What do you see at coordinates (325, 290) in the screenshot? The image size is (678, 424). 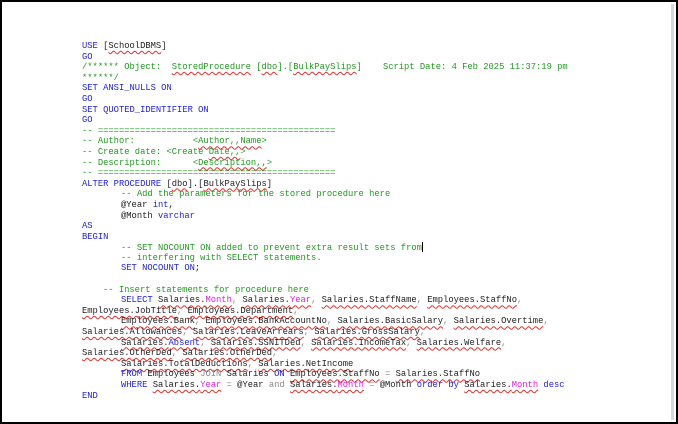 I see `code-line: -- Insert statements for procedure here` at bounding box center [325, 290].